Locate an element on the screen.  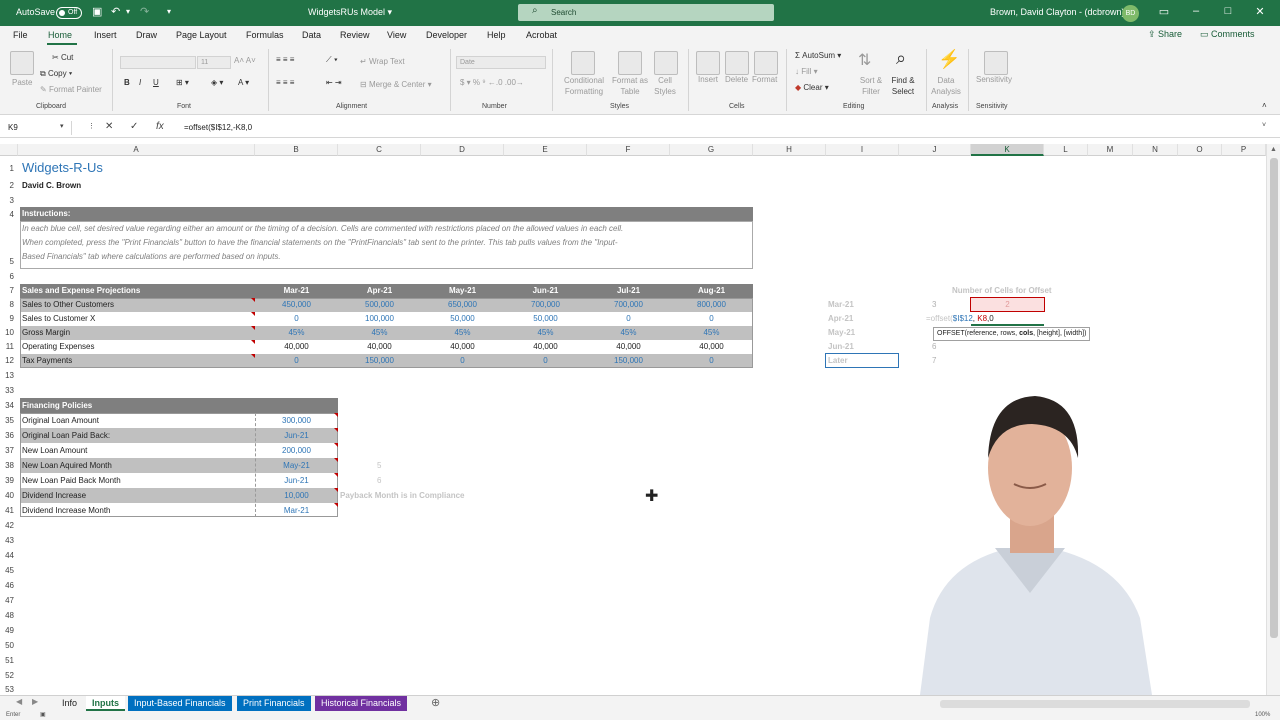
row-header: 43 is located at coordinates (9, 540).